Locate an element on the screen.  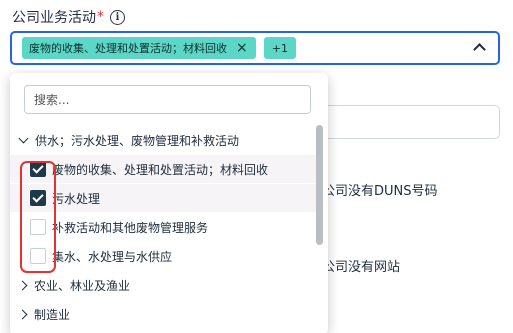
business-activity-label: 公司业务活动 * i is located at coordinates (68, 17).